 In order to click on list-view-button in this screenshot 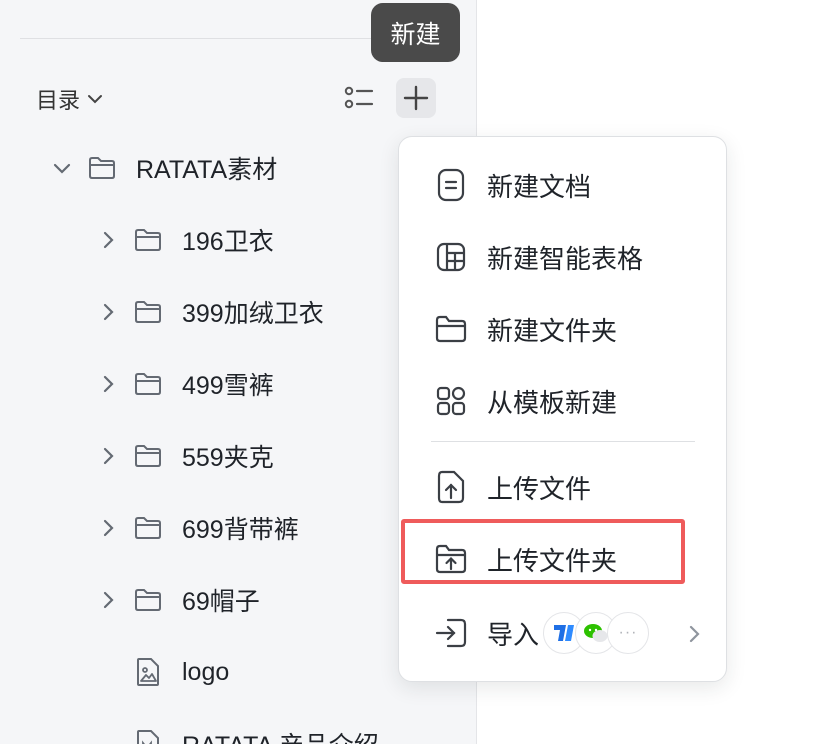, I will do `click(359, 98)`.